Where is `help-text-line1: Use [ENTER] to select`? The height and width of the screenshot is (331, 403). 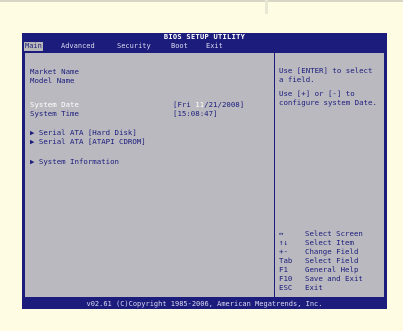 help-text-line1: Use [ENTER] to select is located at coordinates (326, 70).